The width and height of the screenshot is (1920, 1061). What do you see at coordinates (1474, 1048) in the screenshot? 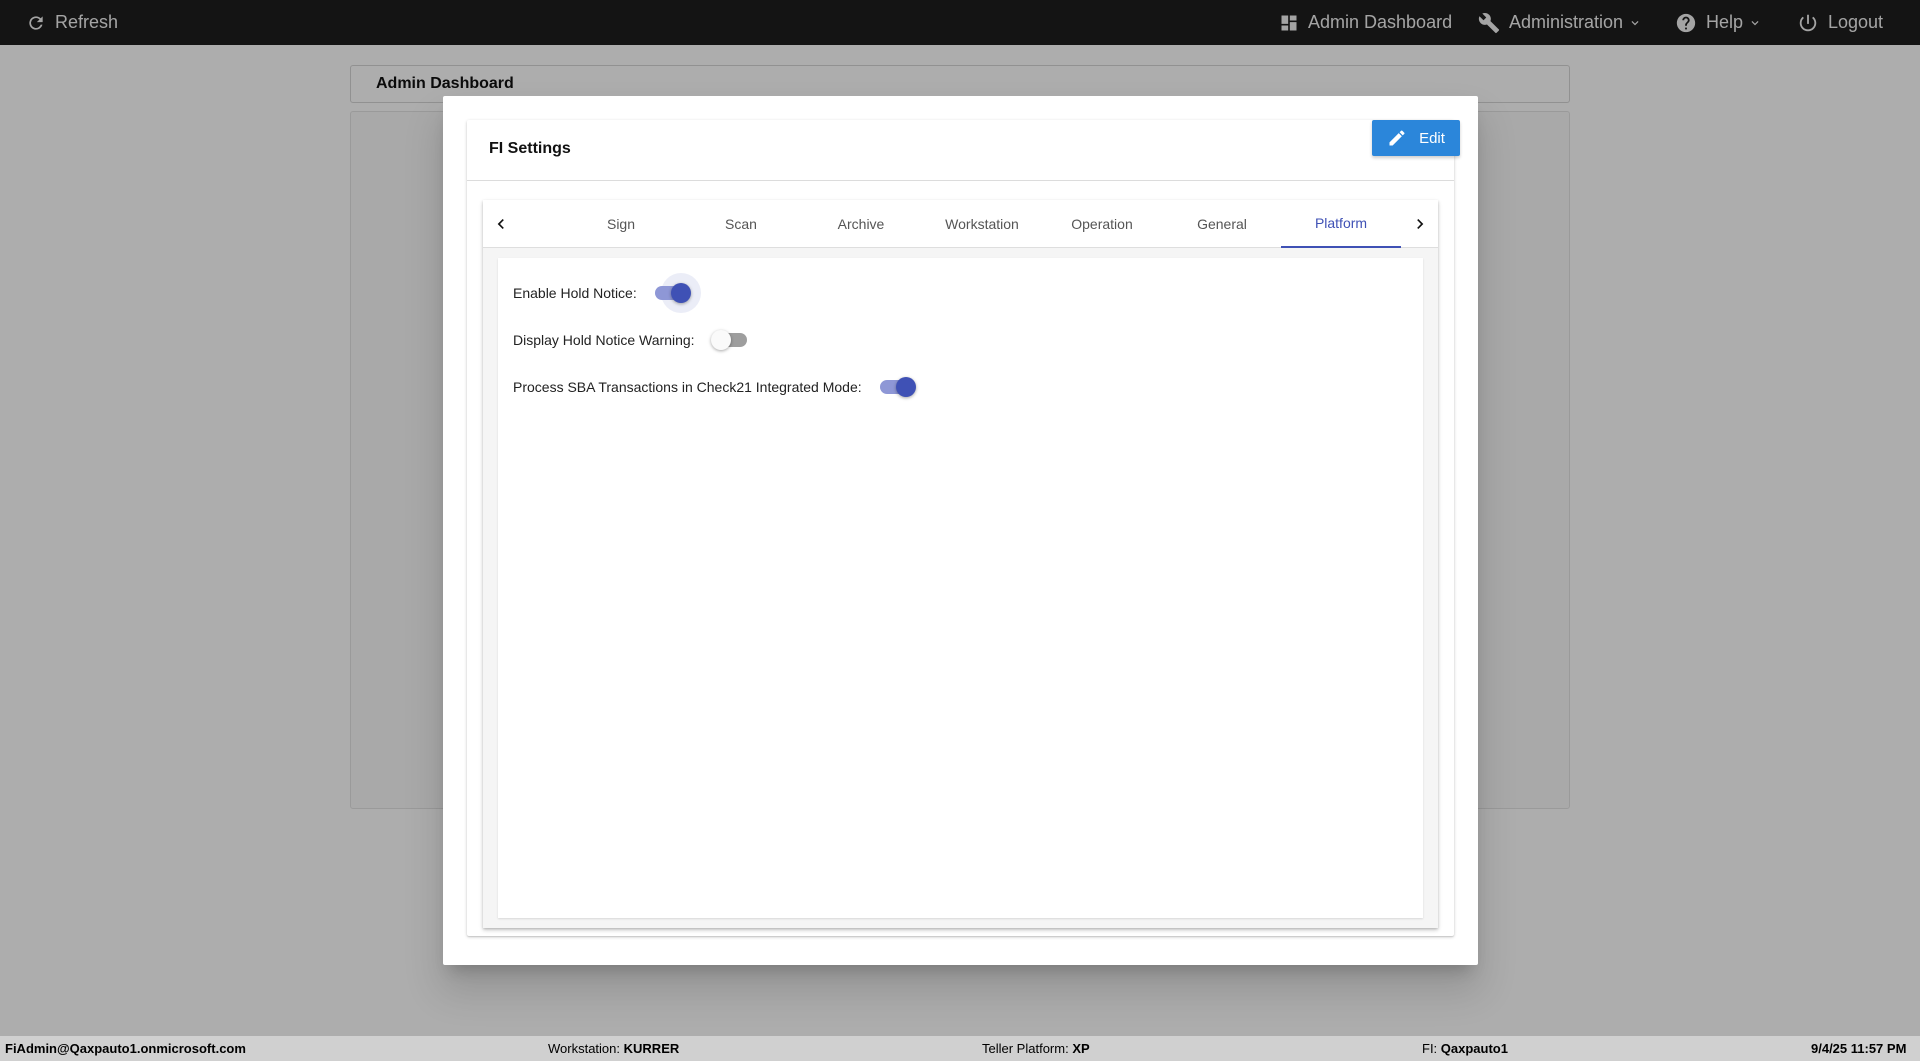
I see `fi-value: Qaxpauto1` at bounding box center [1474, 1048].